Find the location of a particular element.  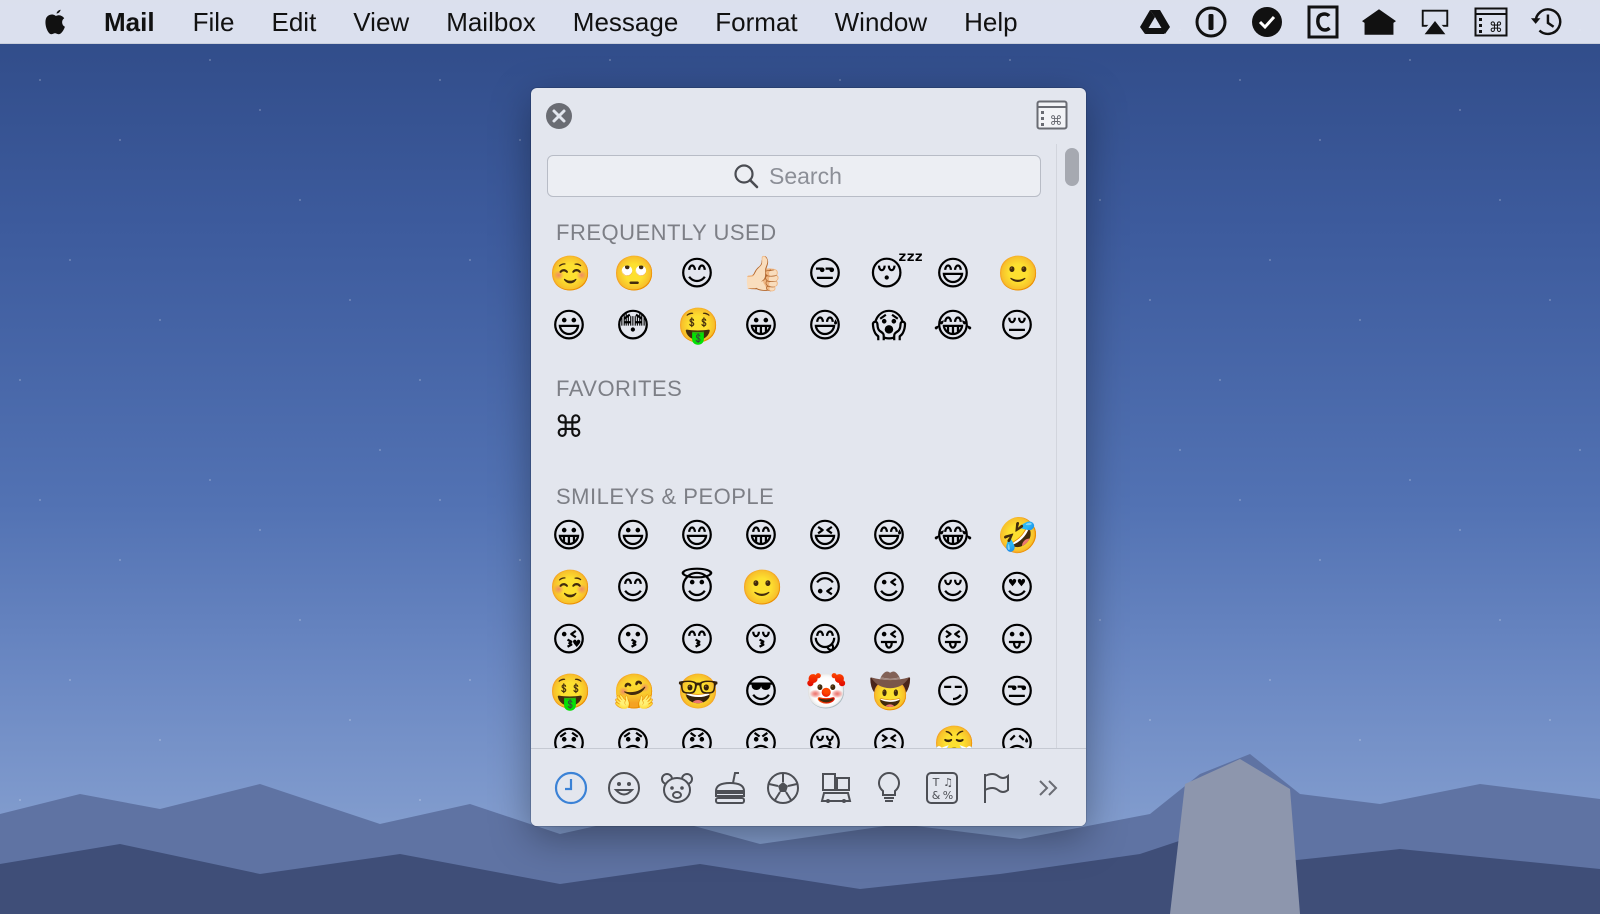

menu-mailbox: Mailbox is located at coordinates (491, 22).